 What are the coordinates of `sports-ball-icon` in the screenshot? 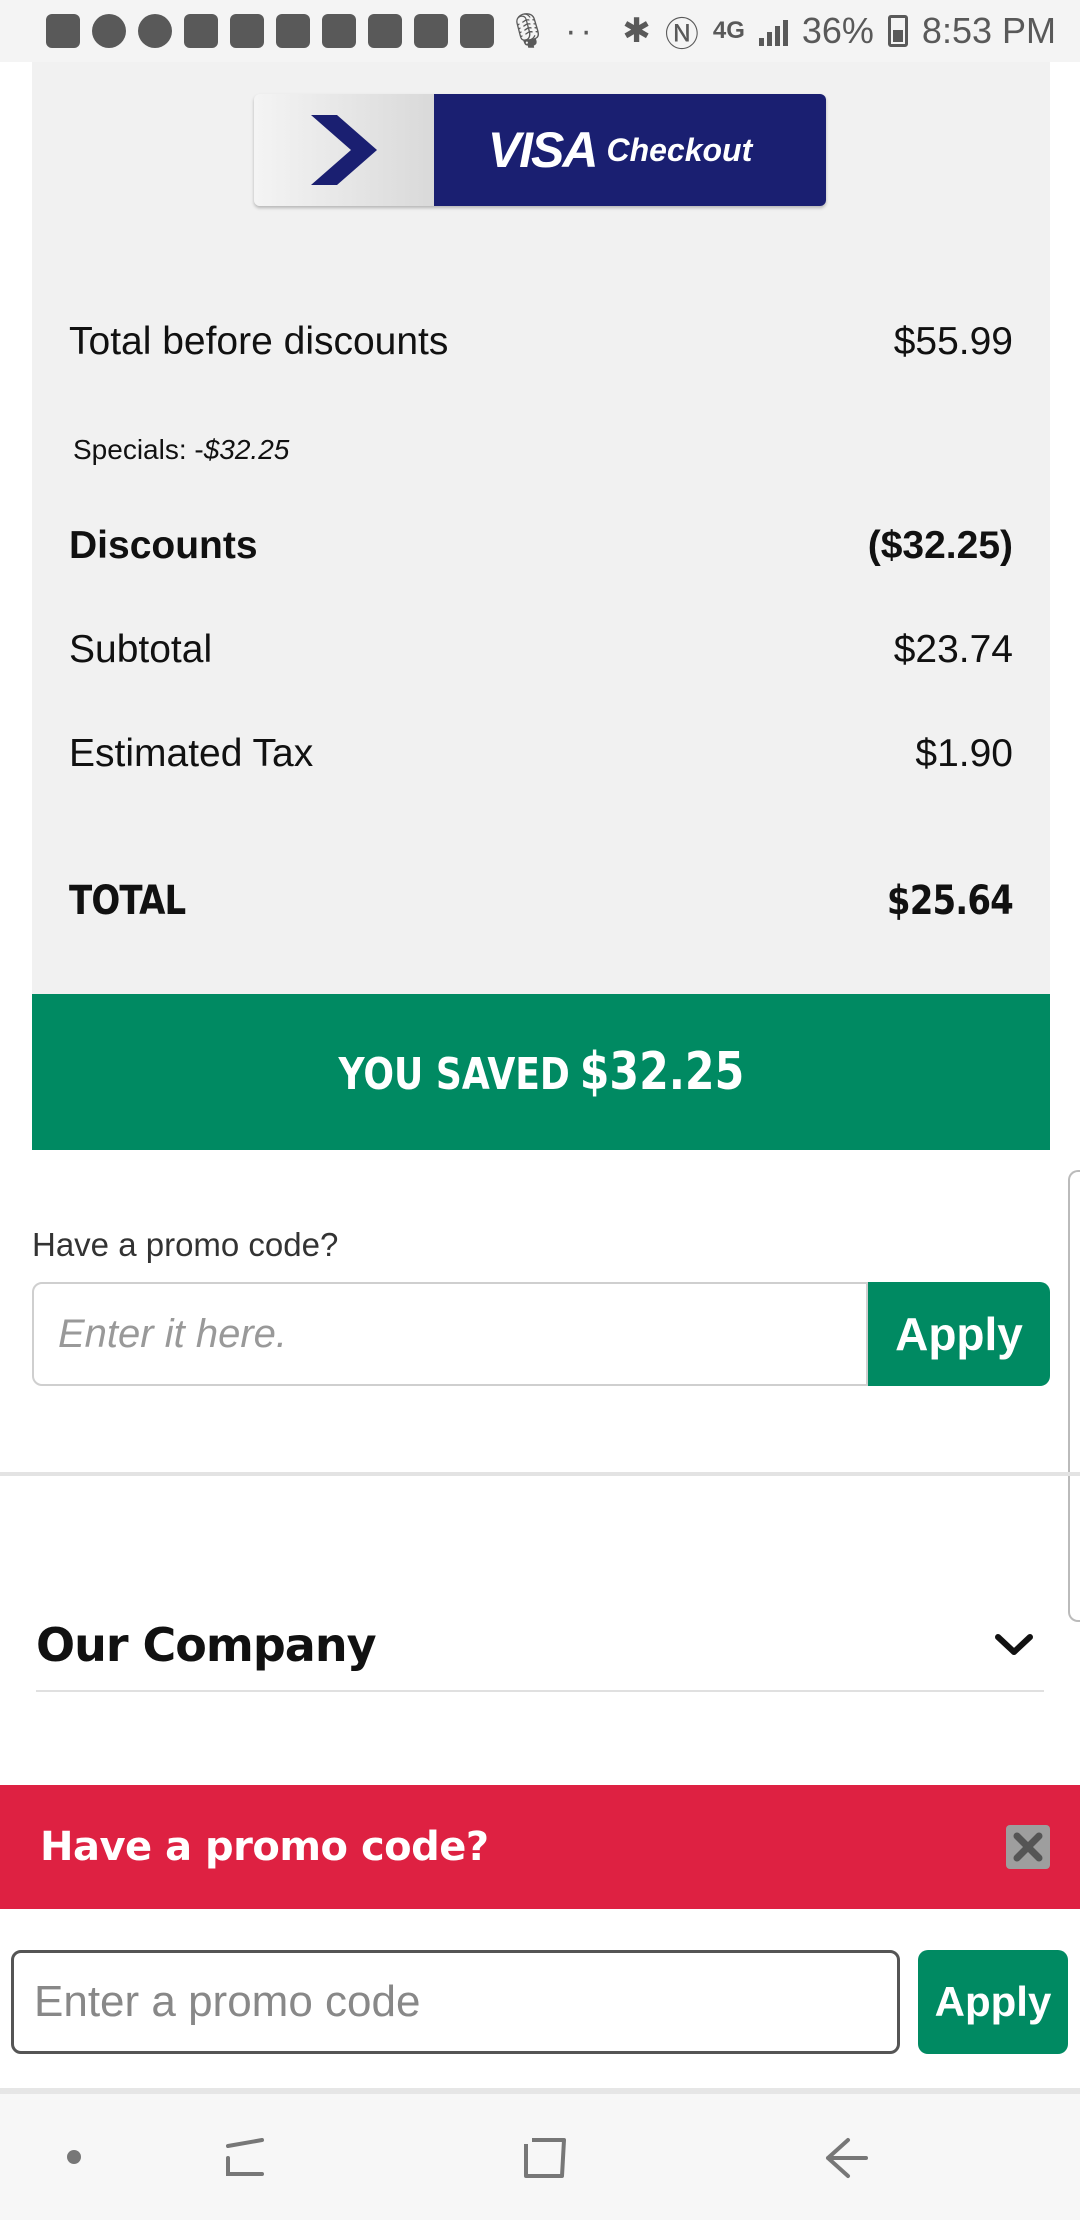 It's located at (109, 31).